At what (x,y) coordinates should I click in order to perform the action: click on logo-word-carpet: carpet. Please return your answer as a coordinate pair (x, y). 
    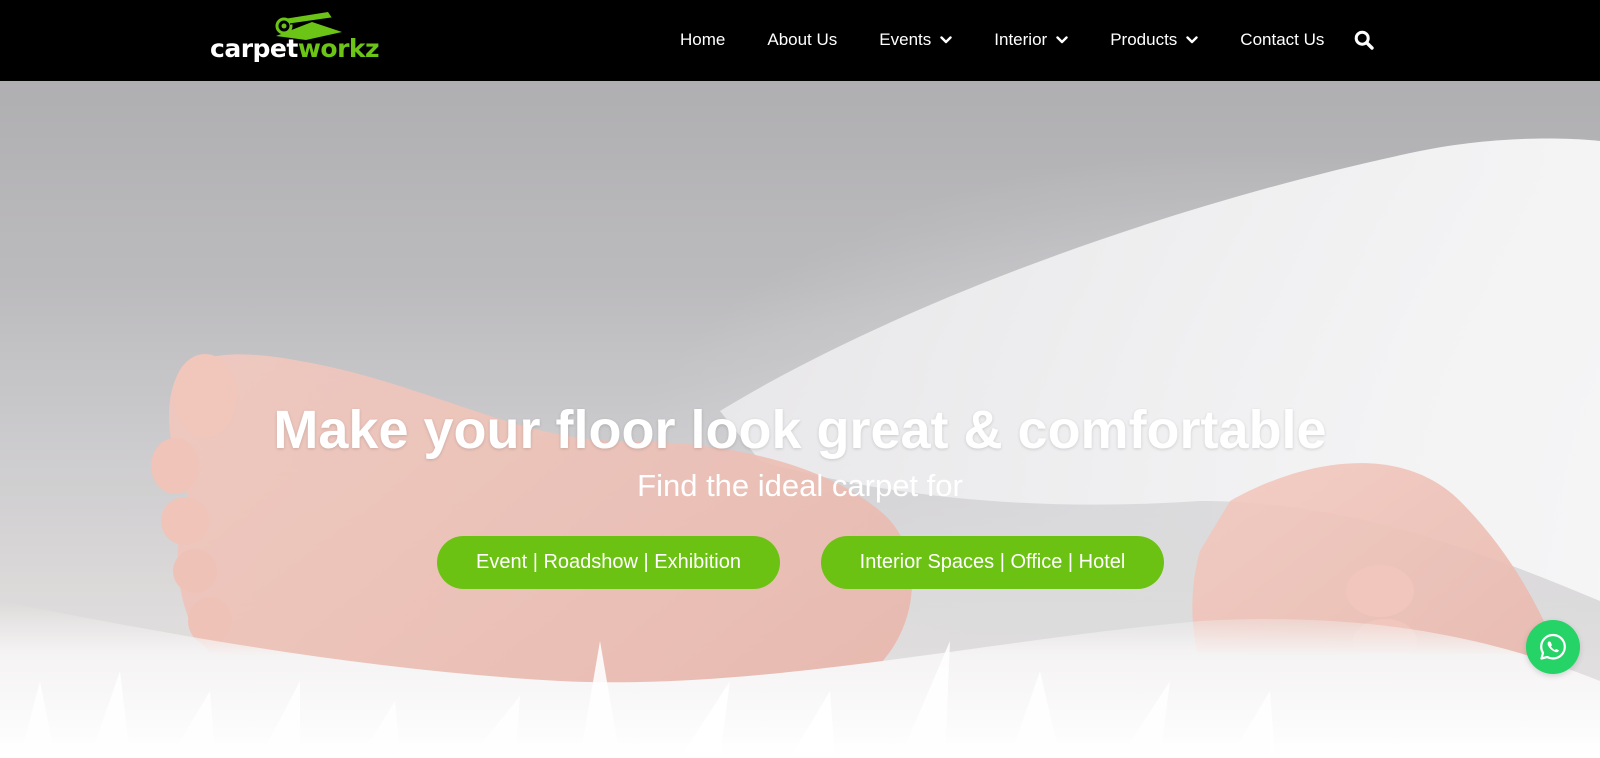
    Looking at the image, I should click on (254, 48).